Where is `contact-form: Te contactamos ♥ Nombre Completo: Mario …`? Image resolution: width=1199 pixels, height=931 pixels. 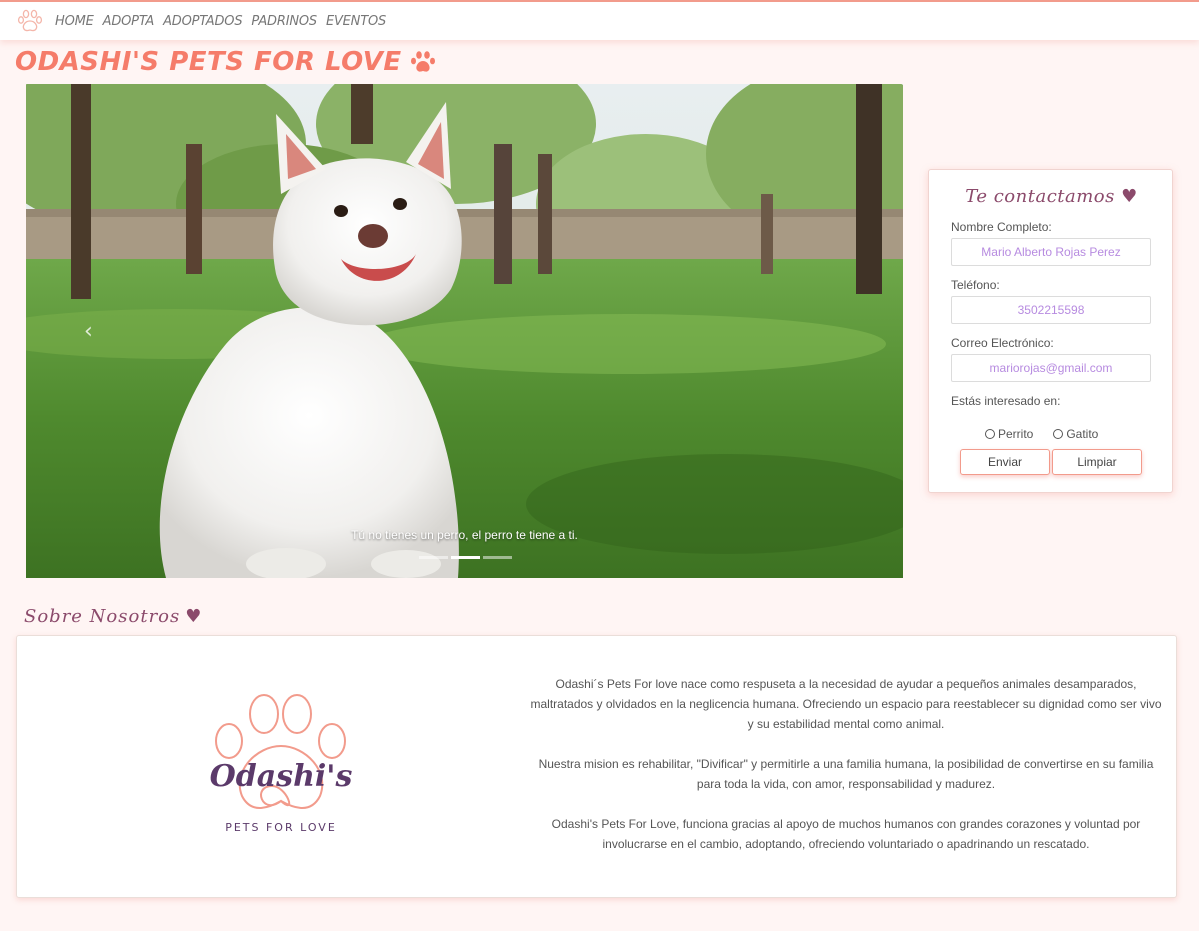
contact-form: Te contactamos ♥ Nombre Completo: Mario … is located at coordinates (1050, 331).